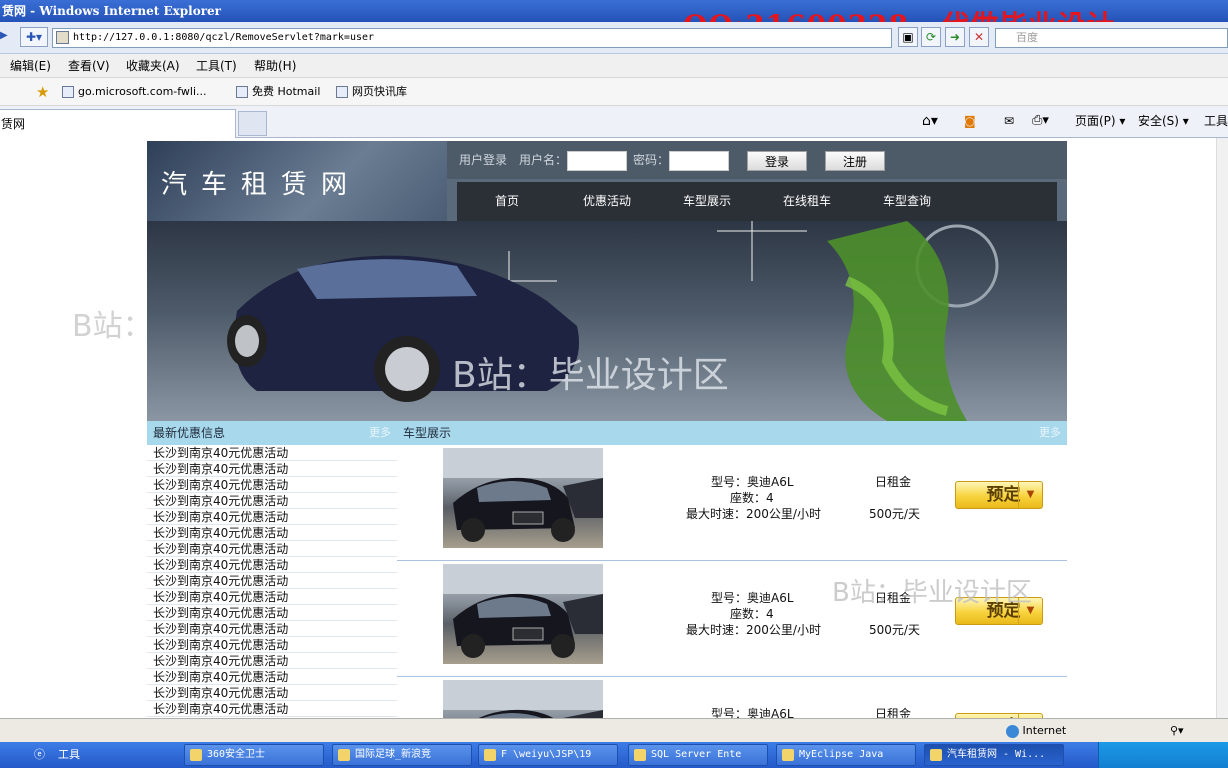  What do you see at coordinates (807, 201) in the screenshot?
I see `nav-online-rental: 在线租车` at bounding box center [807, 201].